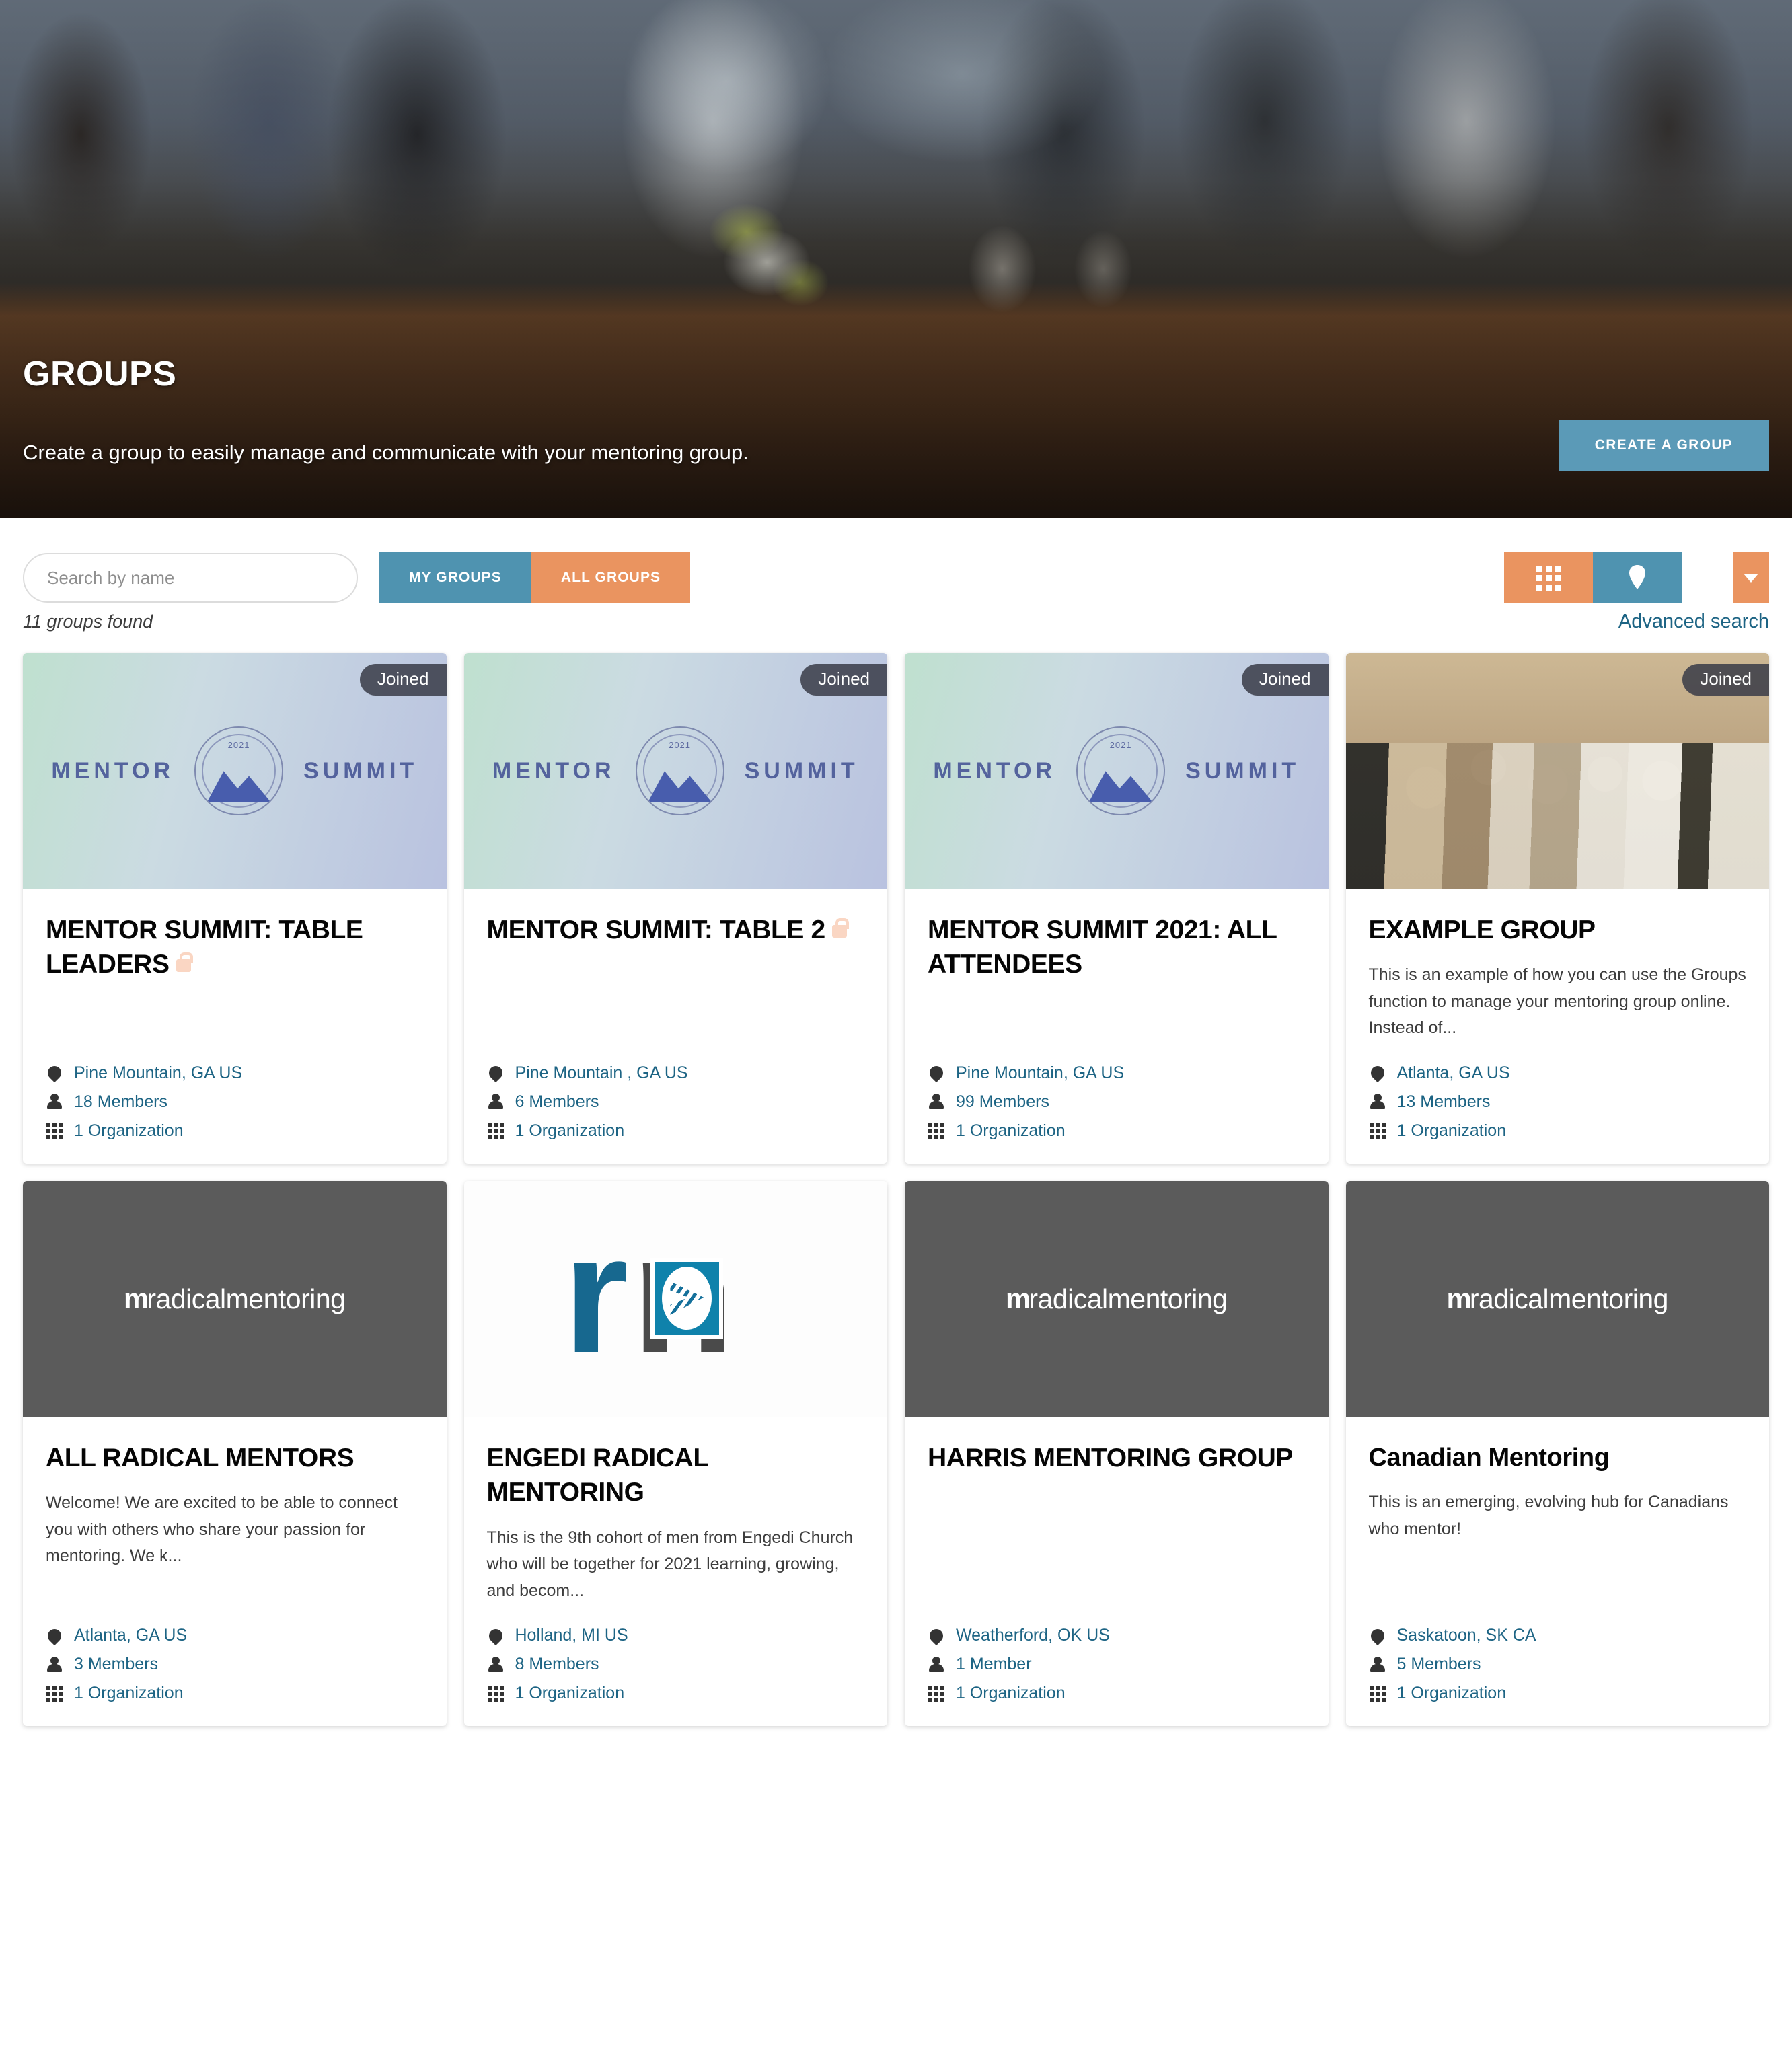 The image size is (1792, 2065). I want to click on tab-my-groups: MY GROUPS, so click(455, 577).